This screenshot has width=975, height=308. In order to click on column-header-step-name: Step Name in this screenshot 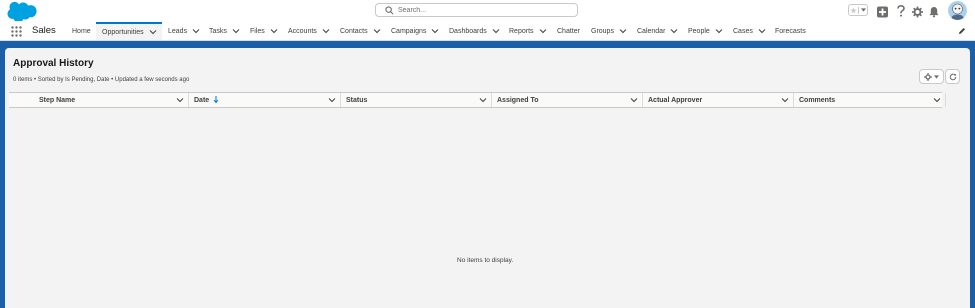, I will do `click(99, 100)`.